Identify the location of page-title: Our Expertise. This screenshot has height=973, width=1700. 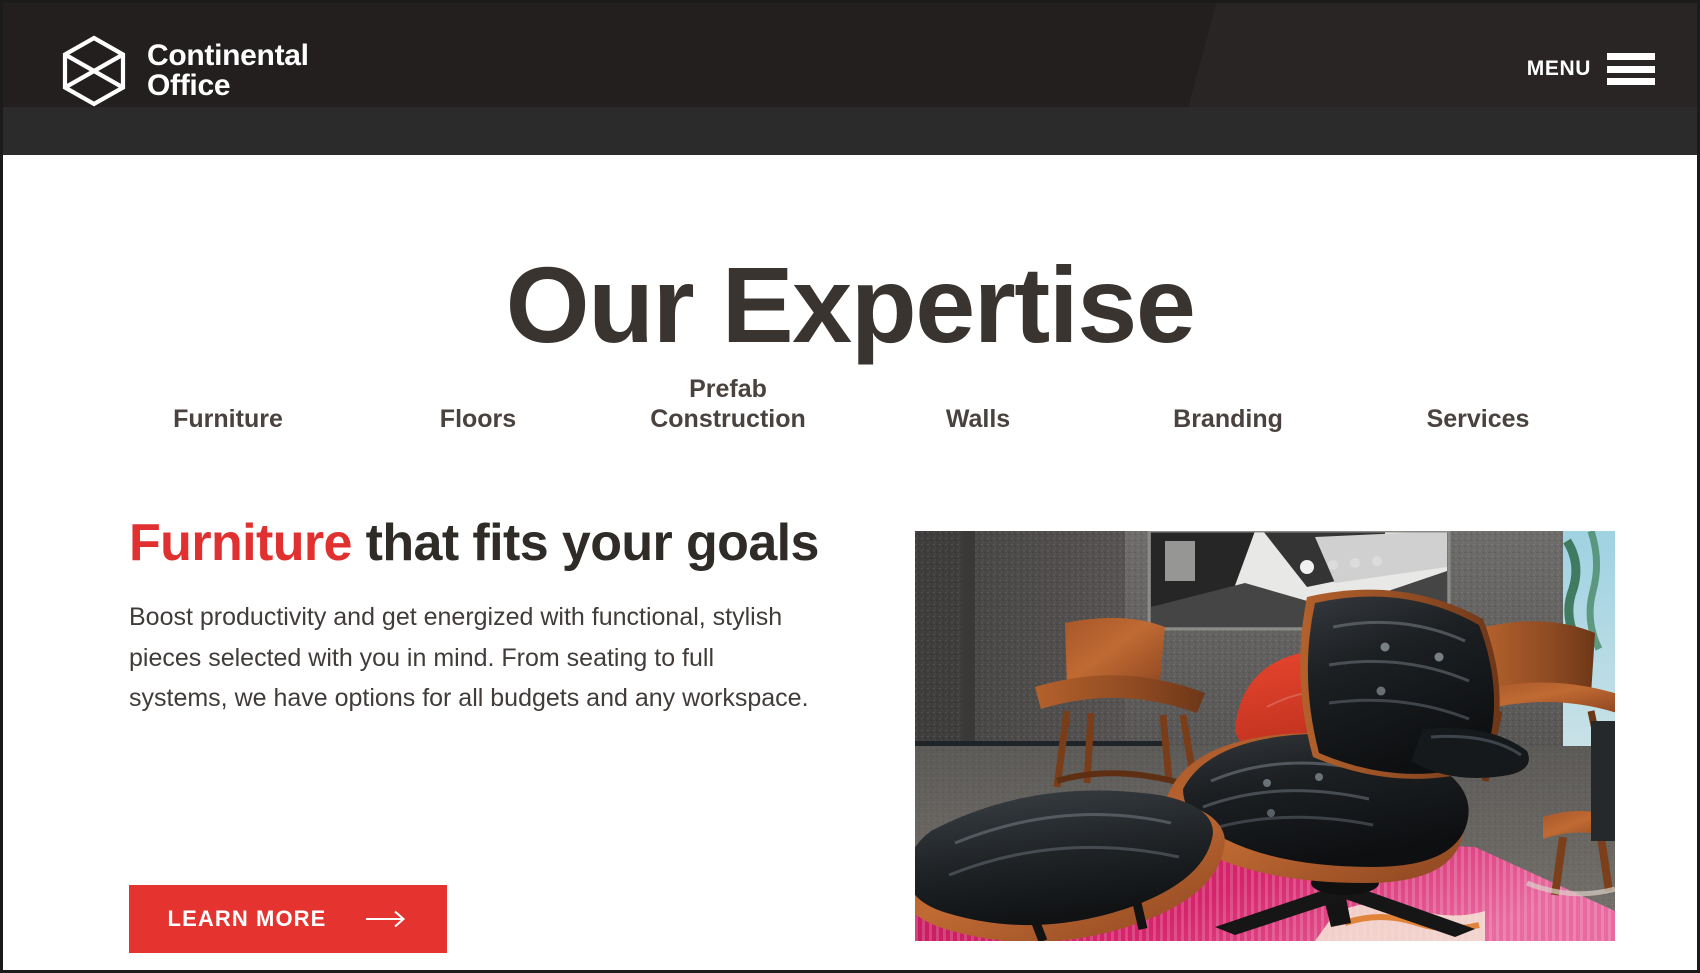
(850, 305).